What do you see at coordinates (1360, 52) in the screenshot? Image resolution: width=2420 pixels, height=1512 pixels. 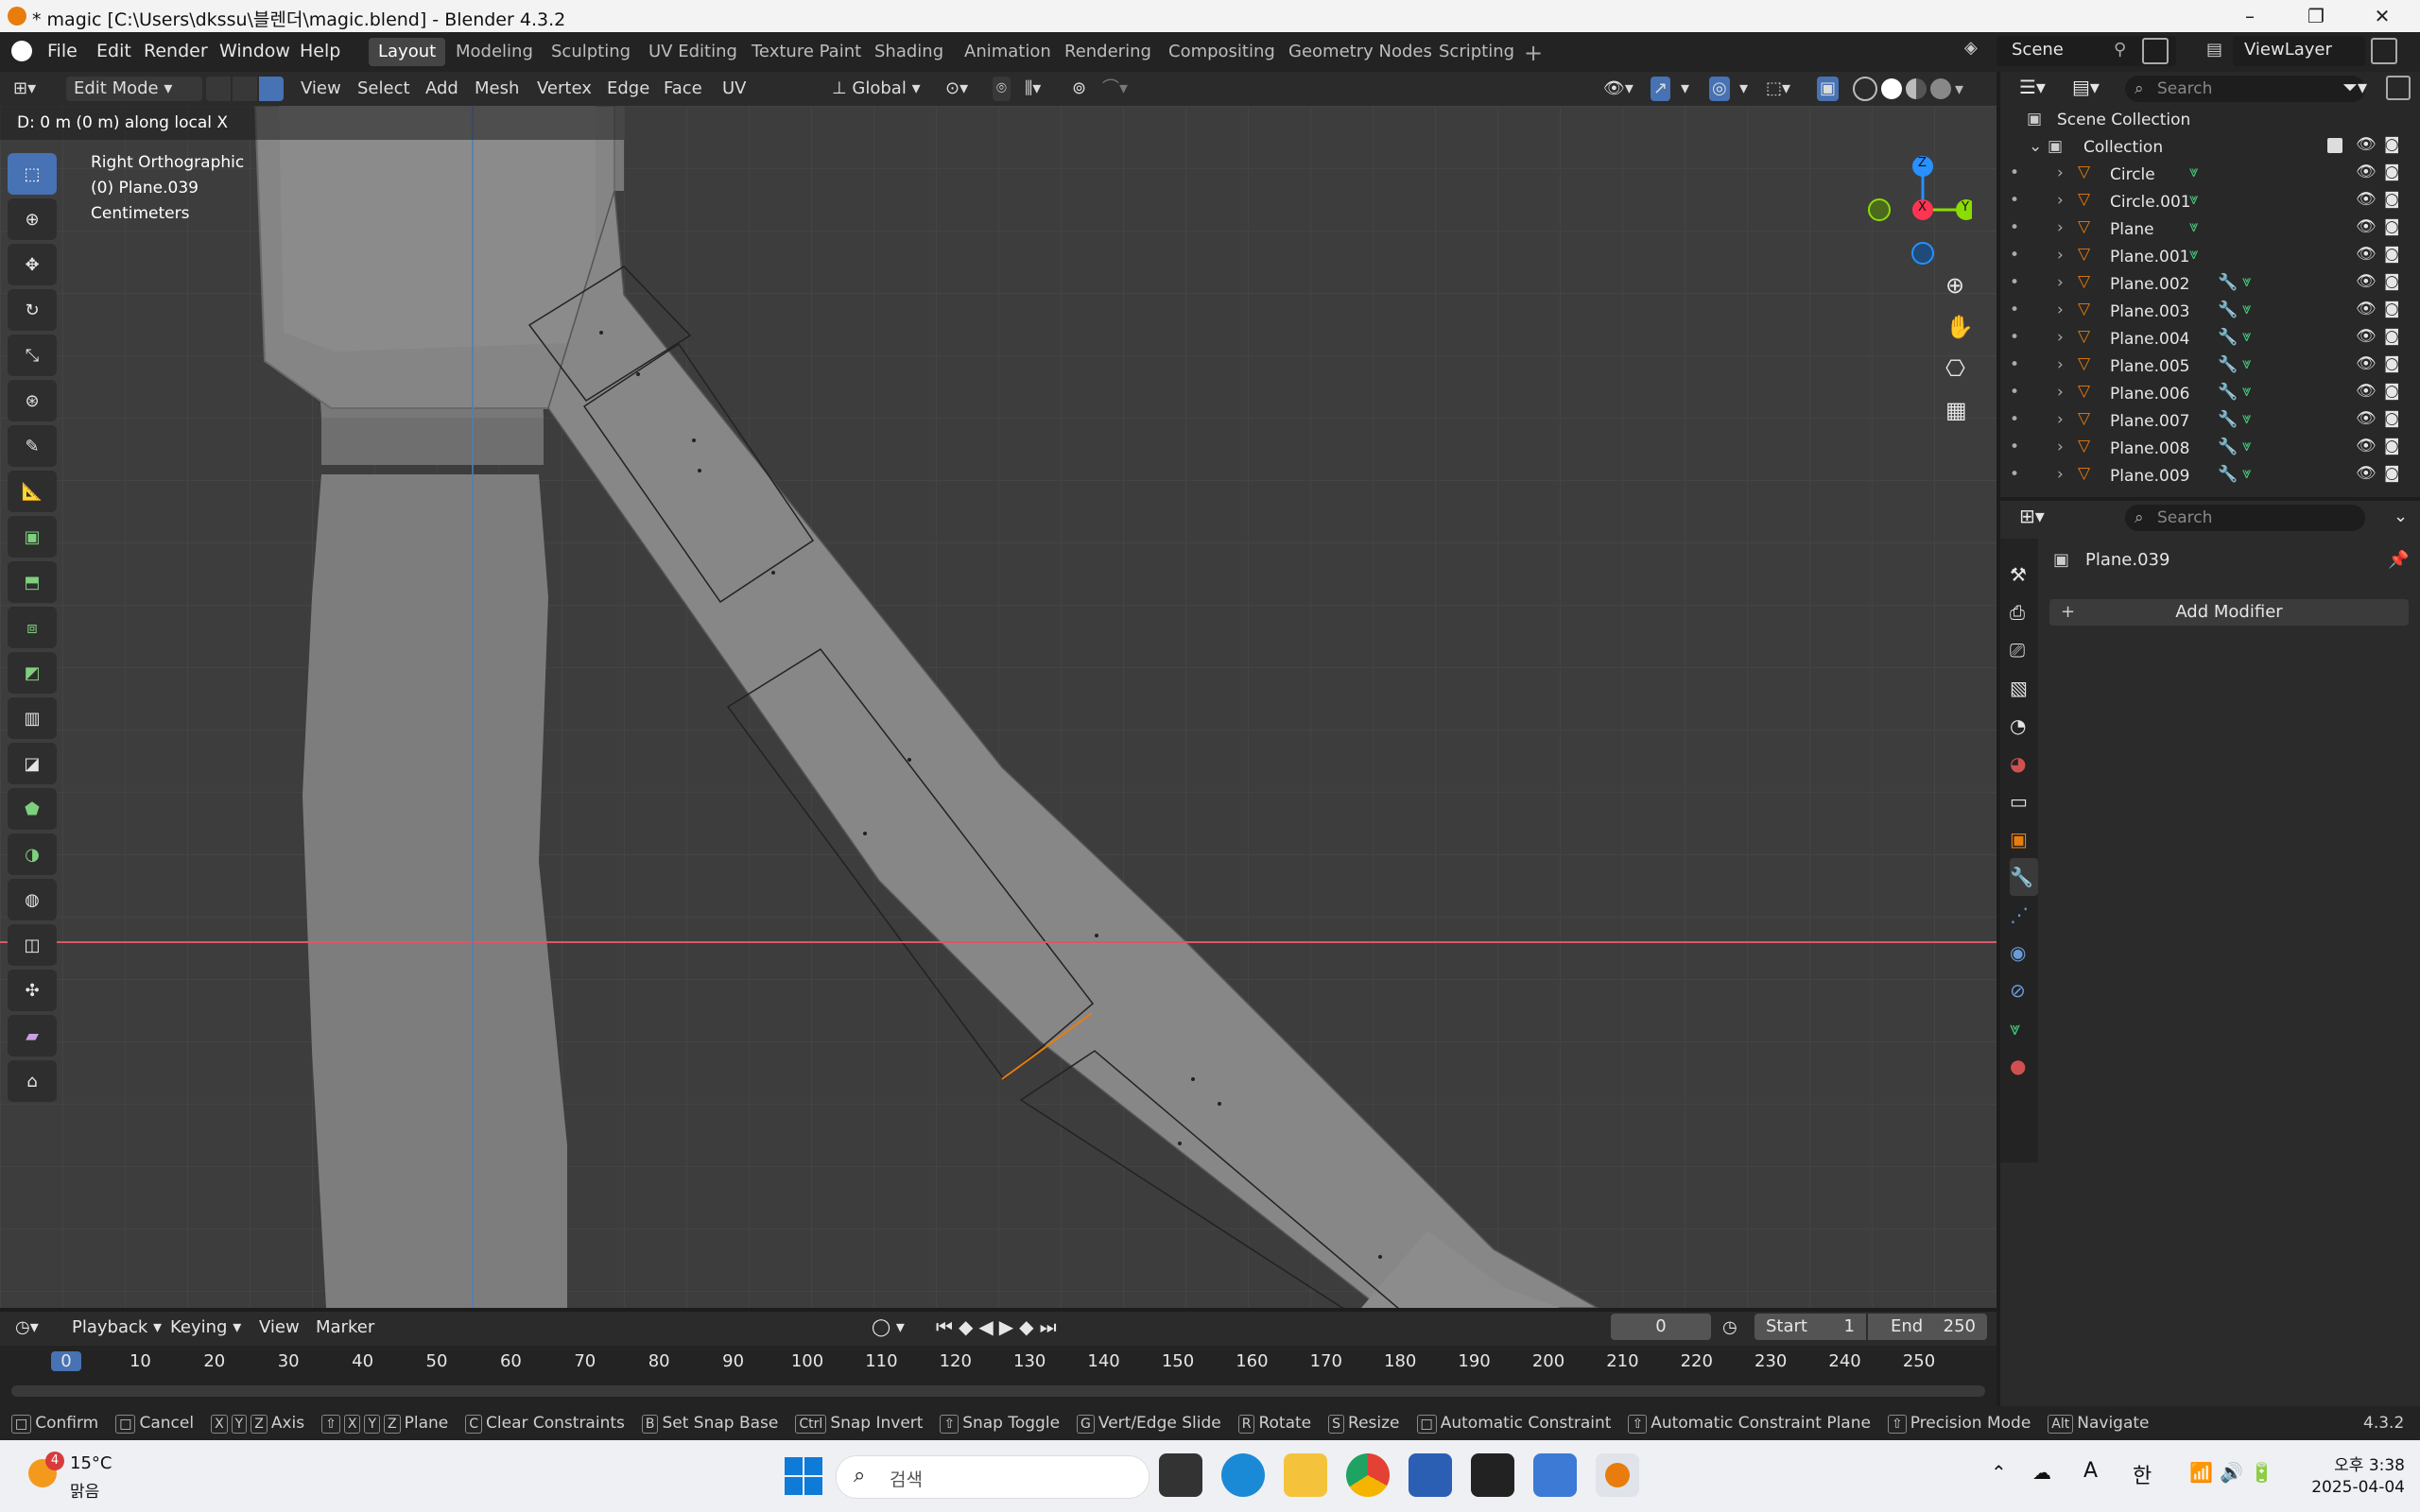 I see `tab-geometry-nodes: Geometry Nodes` at bounding box center [1360, 52].